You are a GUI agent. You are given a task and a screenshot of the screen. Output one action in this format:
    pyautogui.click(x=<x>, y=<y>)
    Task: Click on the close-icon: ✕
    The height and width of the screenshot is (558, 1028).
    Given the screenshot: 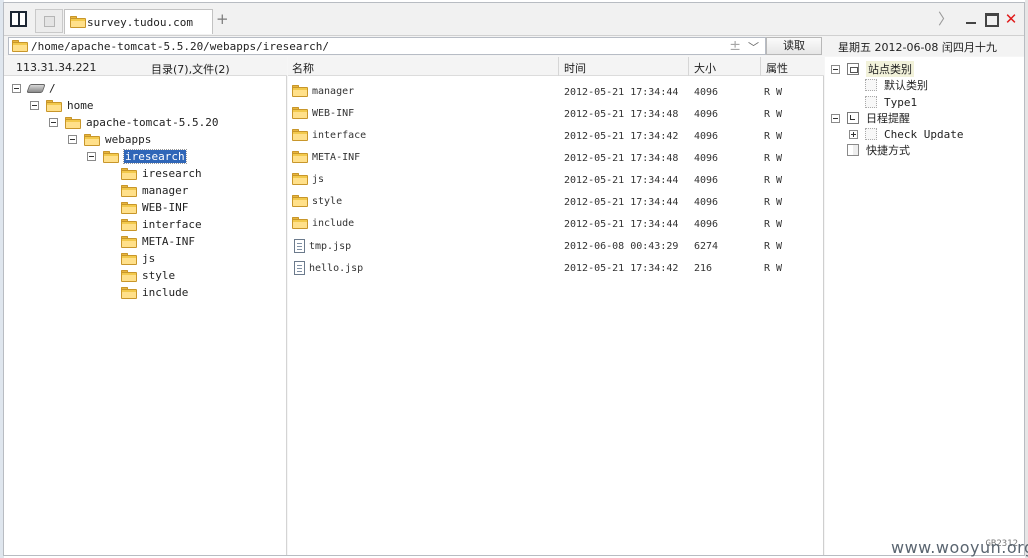 What is the action you would take?
    pyautogui.click(x=1011, y=19)
    